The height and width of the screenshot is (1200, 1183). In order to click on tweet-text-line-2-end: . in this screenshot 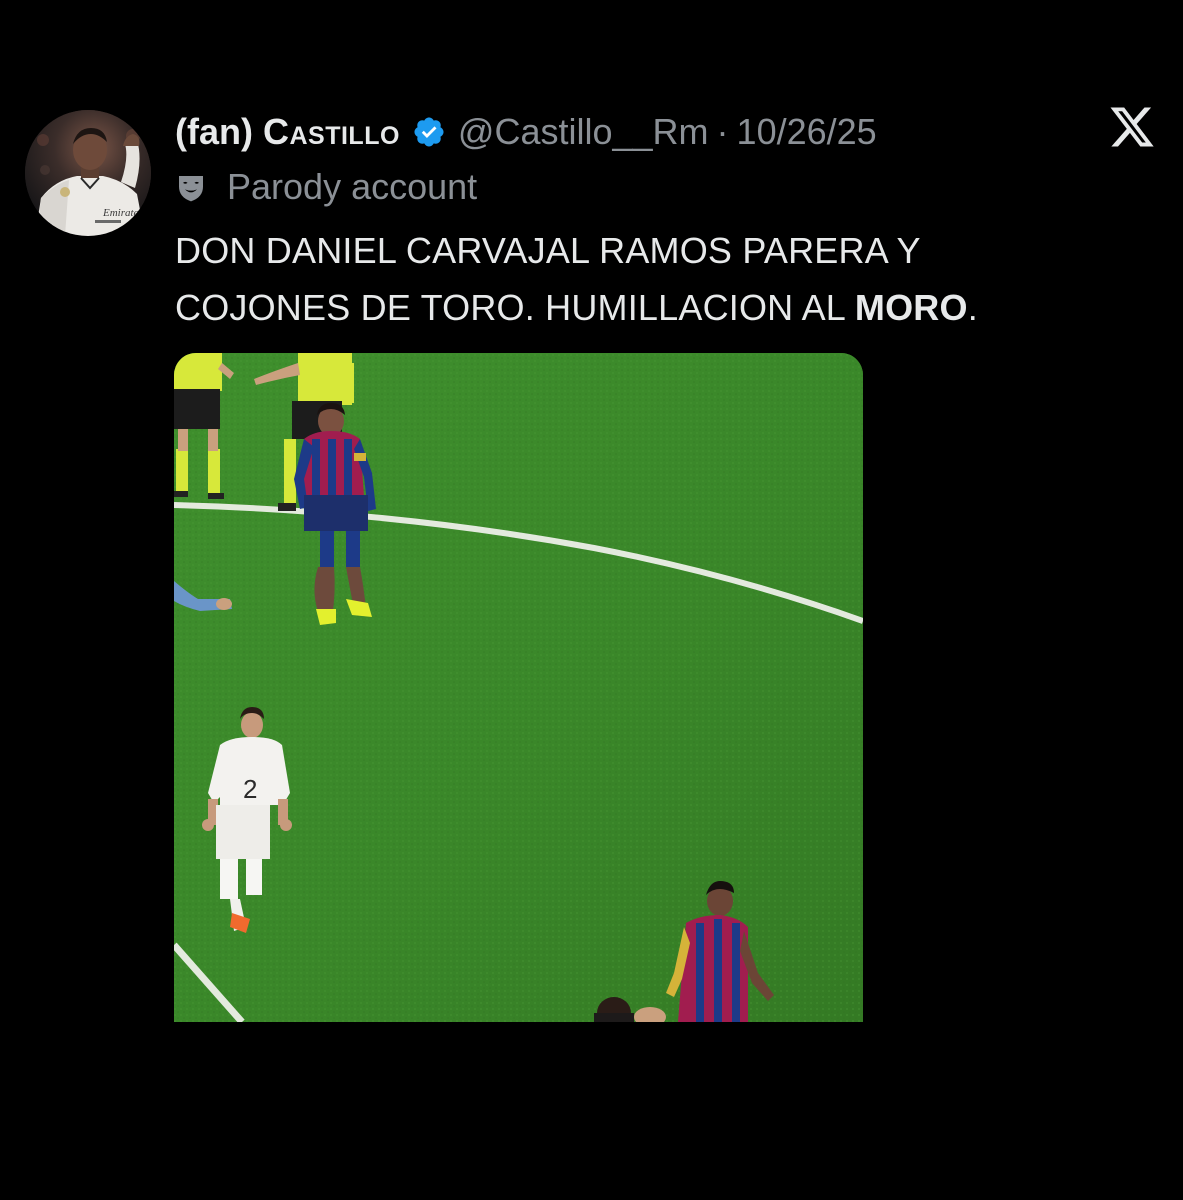, I will do `click(972, 307)`.